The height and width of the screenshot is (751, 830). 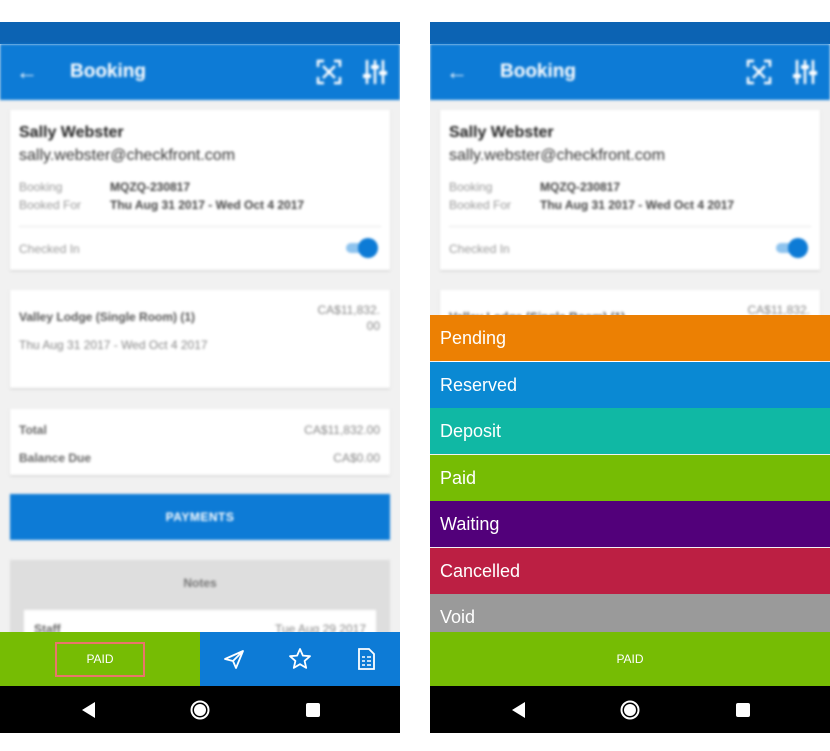 What do you see at coordinates (630, 613) in the screenshot?
I see `status-option-void: Void` at bounding box center [630, 613].